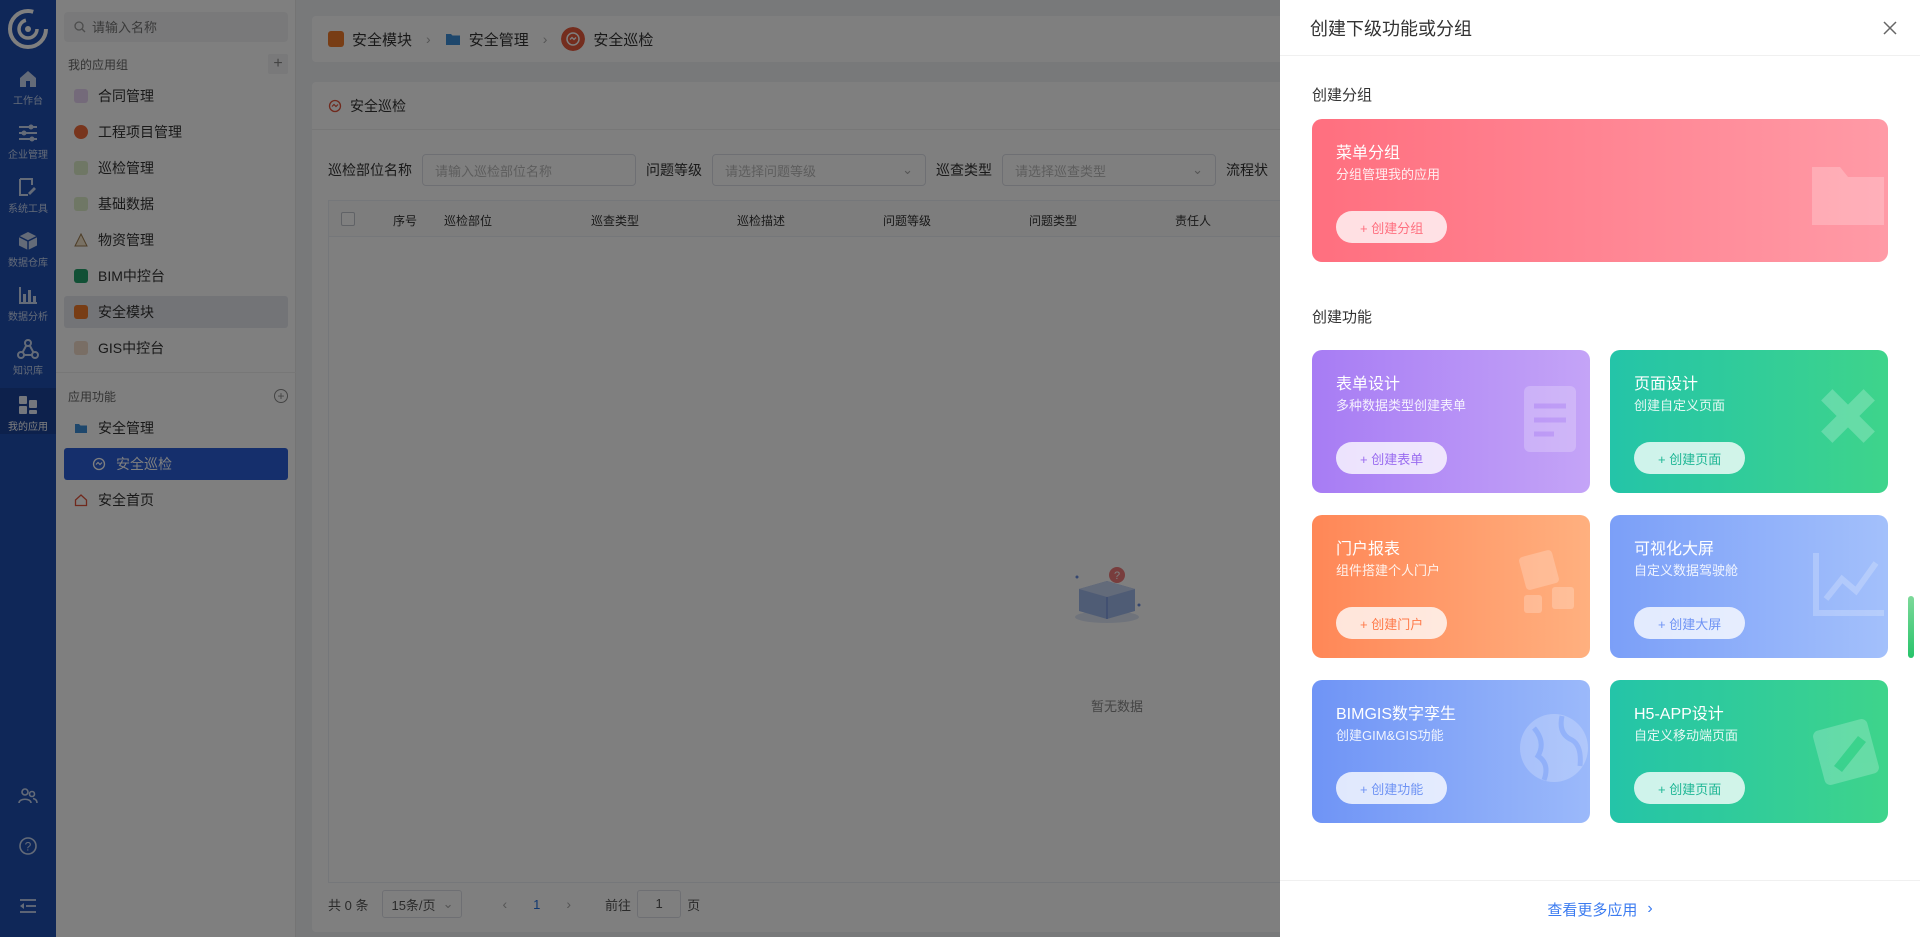 The height and width of the screenshot is (937, 1920). Describe the element at coordinates (1674, 549) in the screenshot. I see `card-title: 可视化大屏` at that location.